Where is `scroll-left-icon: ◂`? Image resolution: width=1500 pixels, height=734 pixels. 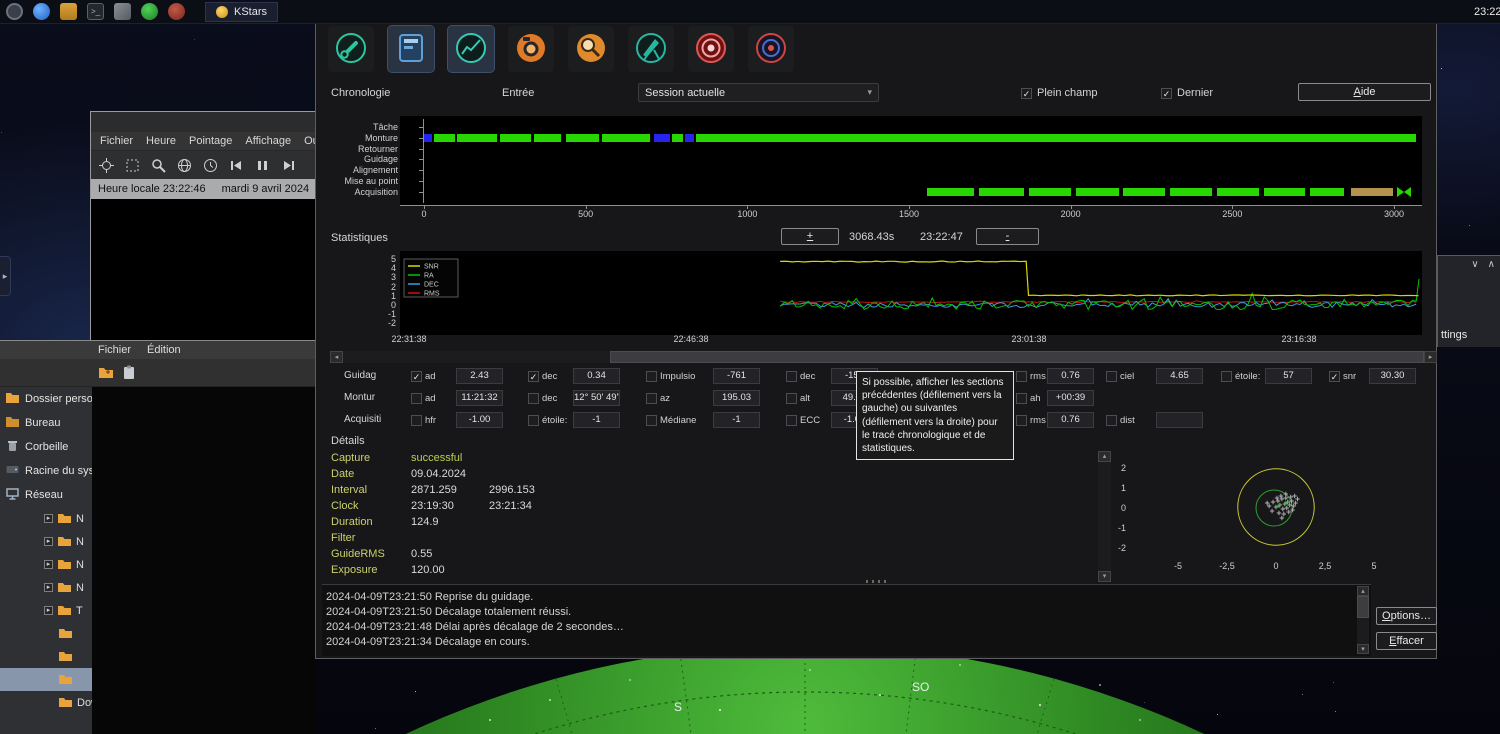 scroll-left-icon: ◂ is located at coordinates (336, 357).